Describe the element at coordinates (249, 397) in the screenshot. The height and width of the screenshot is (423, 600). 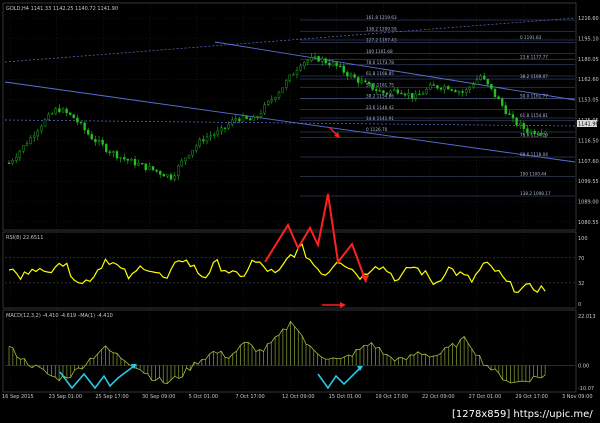
I see `time-tick-label: 7 Oct 17:00` at that location.